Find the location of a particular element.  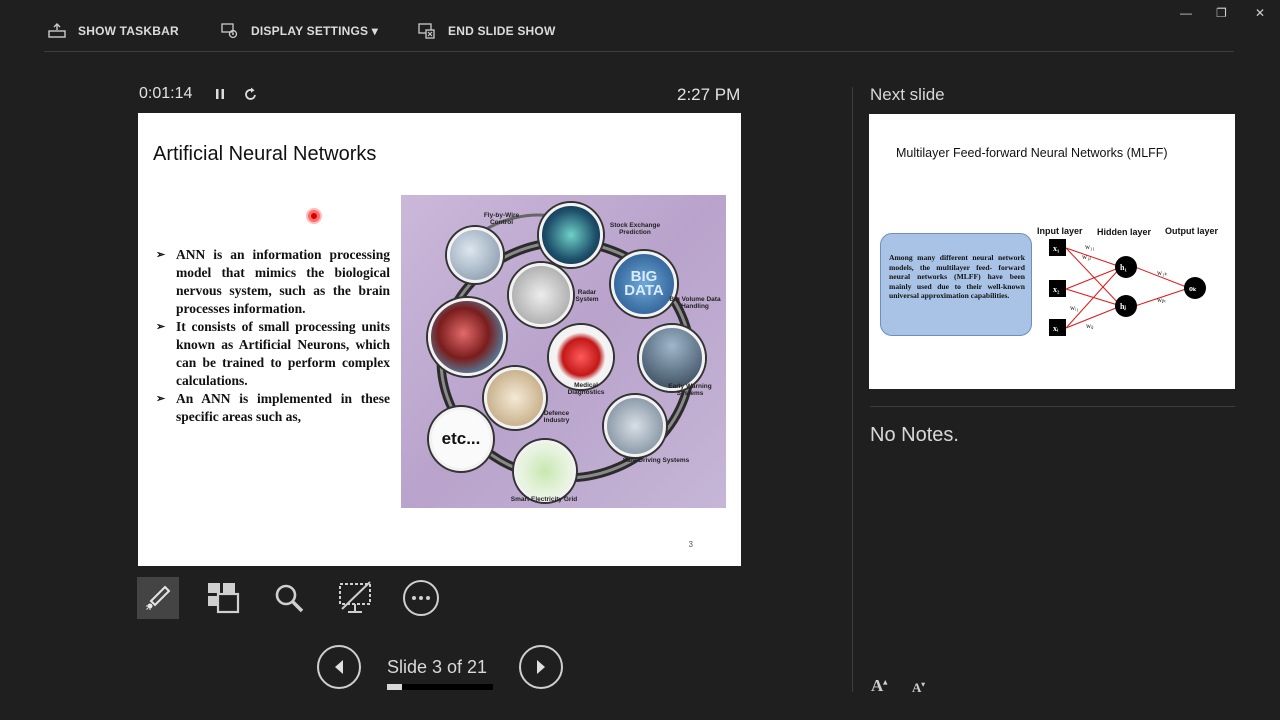

laser-pointer is located at coordinates (314, 216).